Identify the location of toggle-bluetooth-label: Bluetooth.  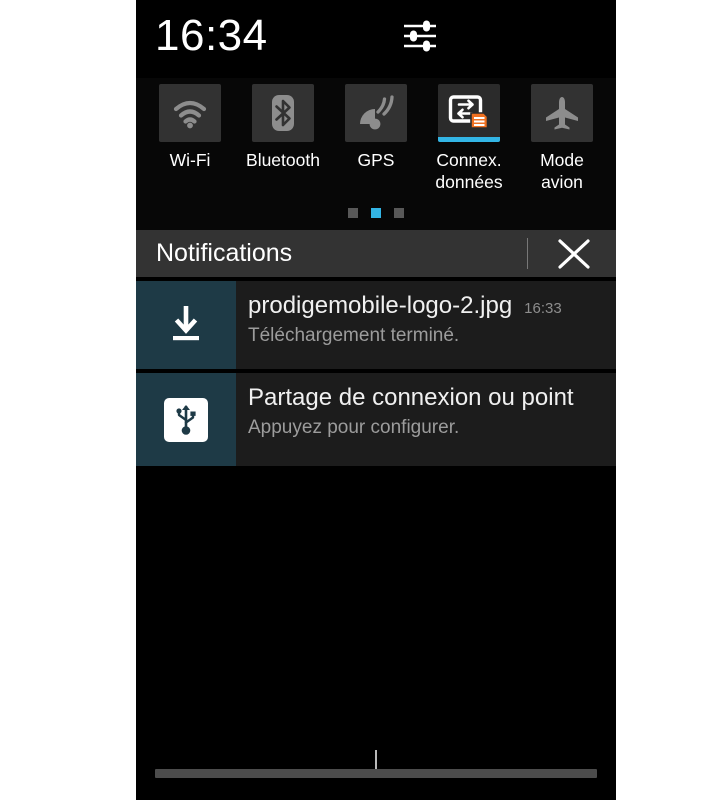
(283, 160).